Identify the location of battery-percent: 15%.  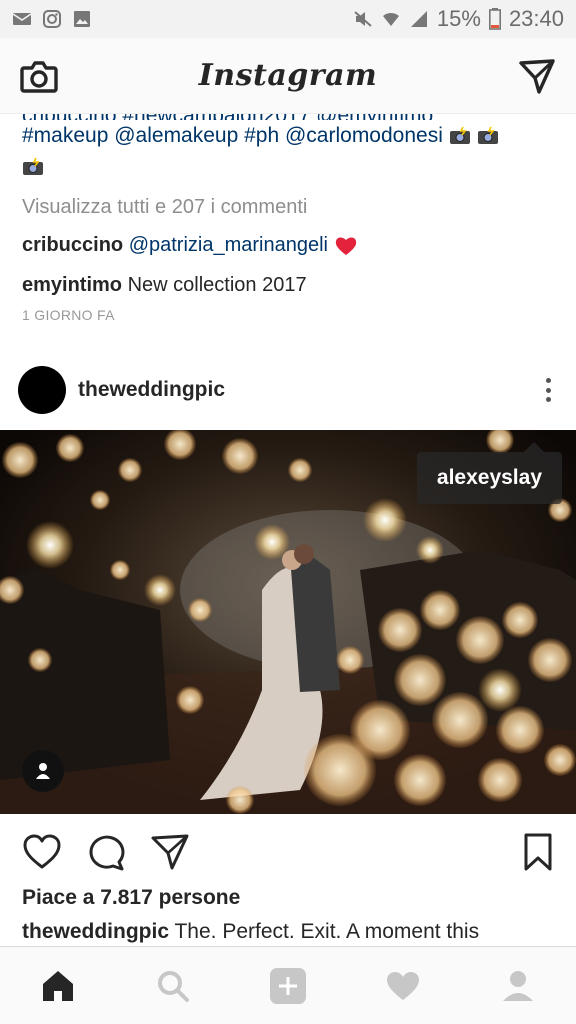
(458, 18).